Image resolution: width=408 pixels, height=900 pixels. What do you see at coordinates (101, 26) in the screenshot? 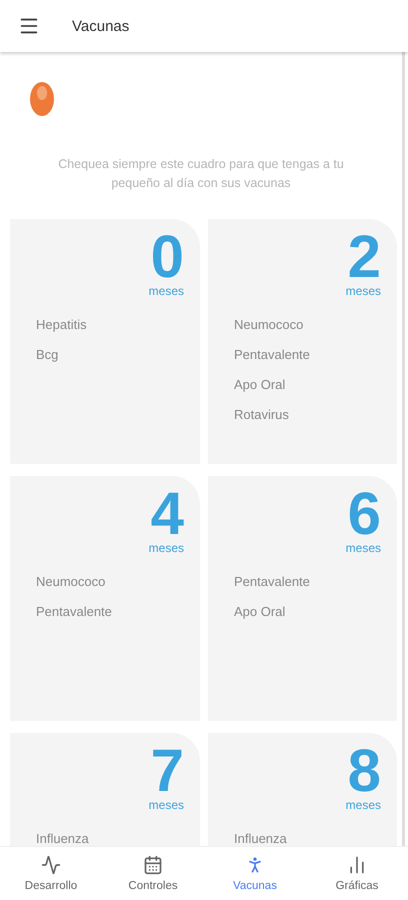
I see `app-title: Vacunas` at bounding box center [101, 26].